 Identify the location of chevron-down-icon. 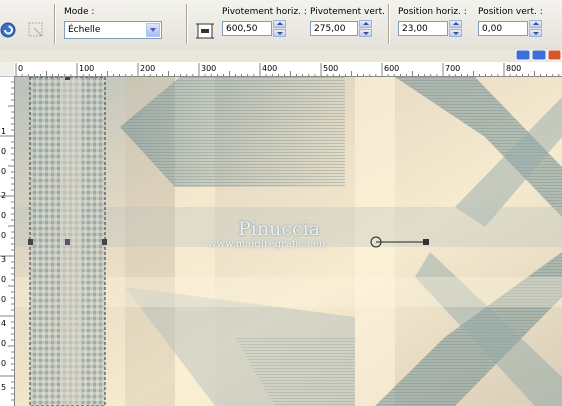
(153, 30).